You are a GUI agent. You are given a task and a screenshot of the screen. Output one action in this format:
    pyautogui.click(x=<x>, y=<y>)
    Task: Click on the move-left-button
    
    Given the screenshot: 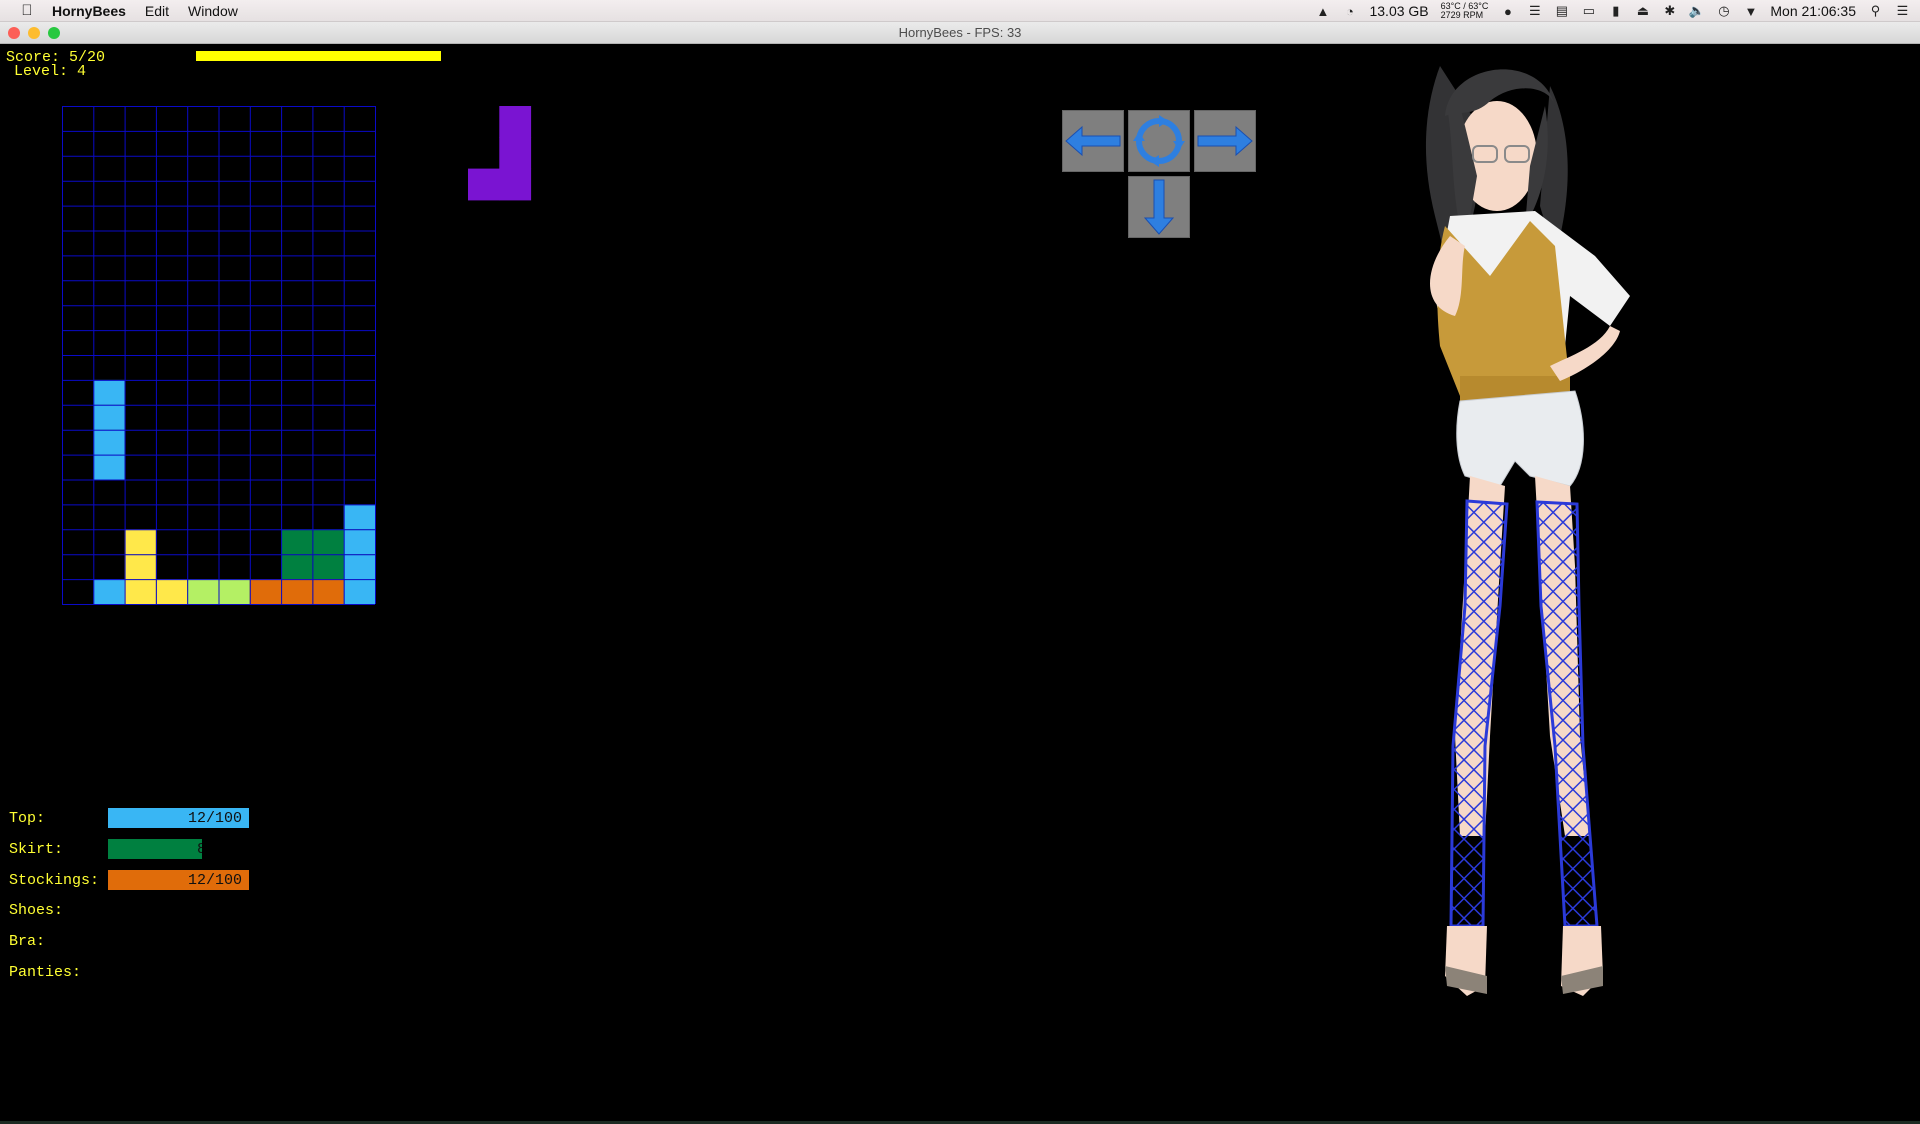 What is the action you would take?
    pyautogui.click(x=1093, y=141)
    